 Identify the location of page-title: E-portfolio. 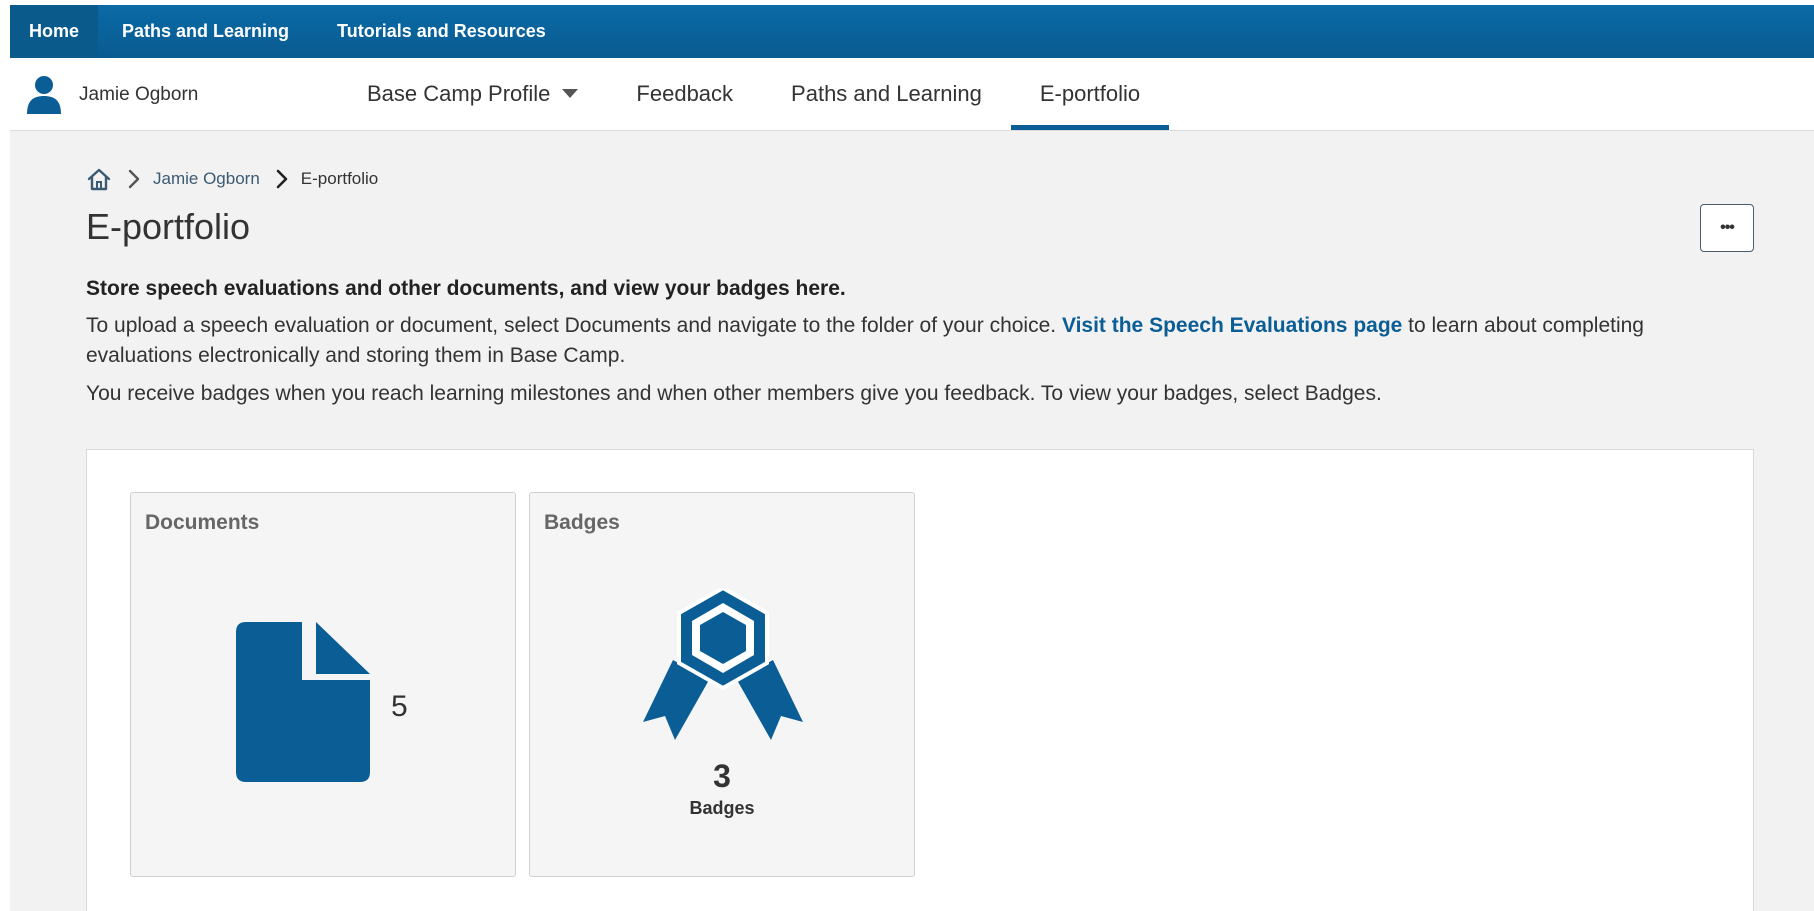
(168, 226).